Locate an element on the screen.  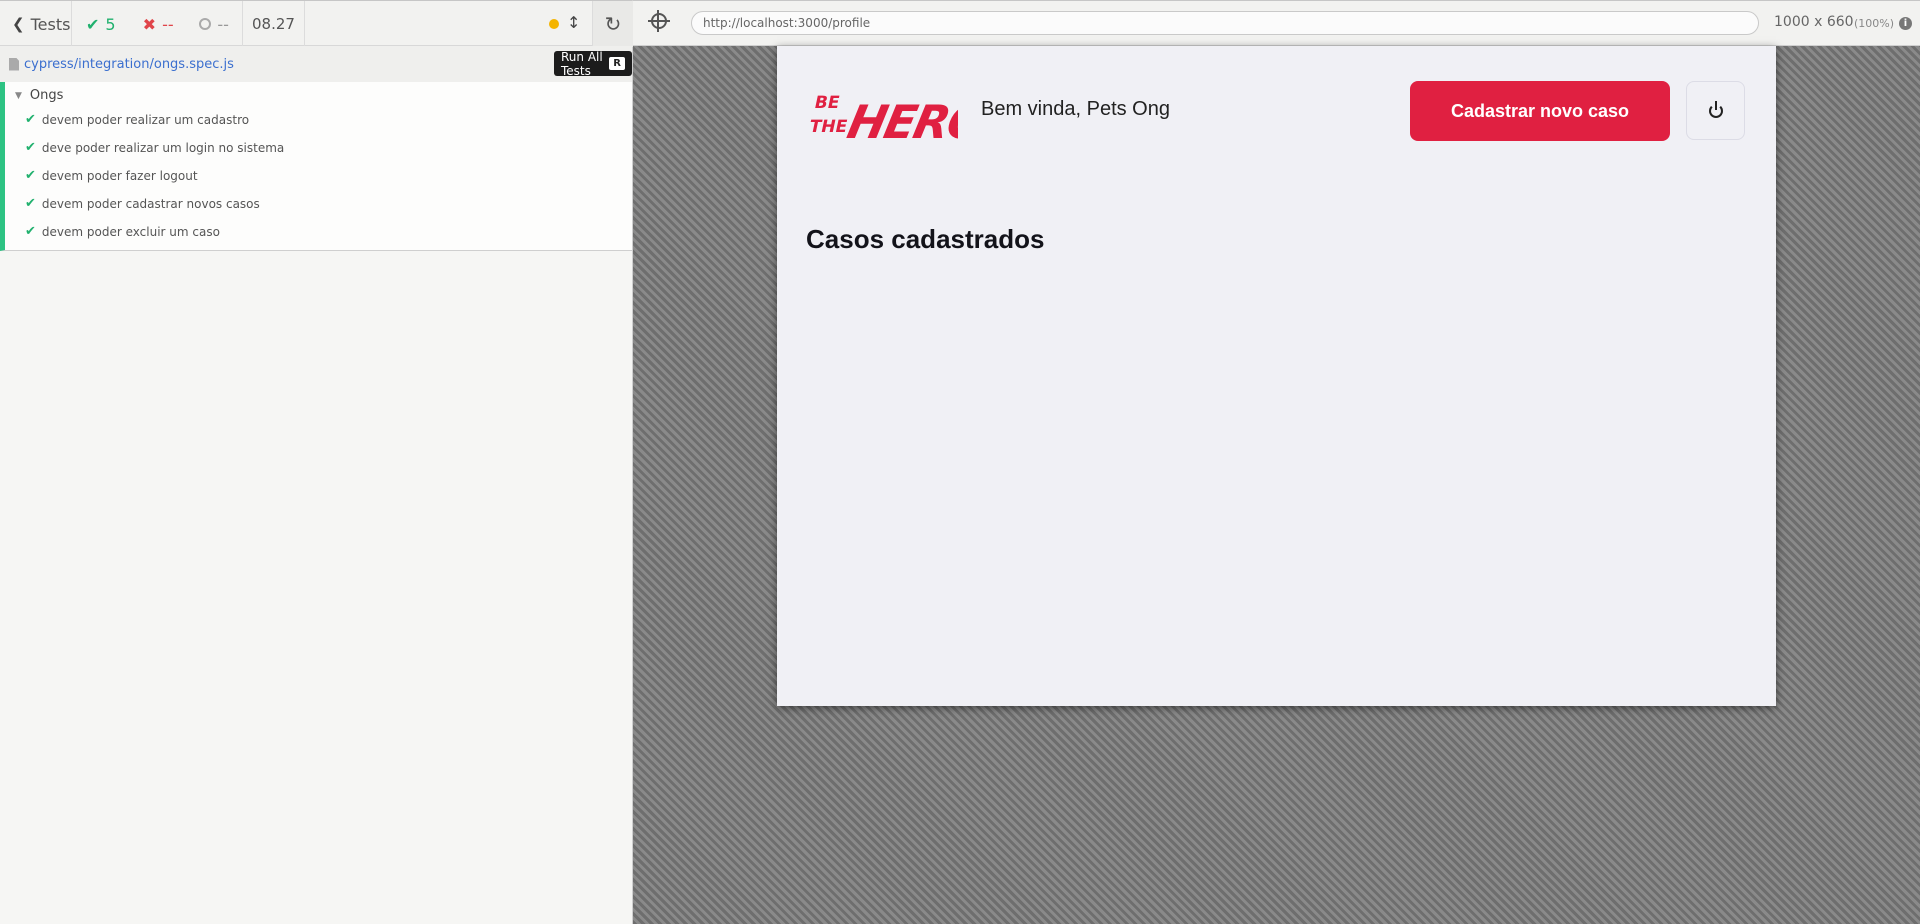
tooltip-text: Run All Tests is located at coordinates (582, 63).